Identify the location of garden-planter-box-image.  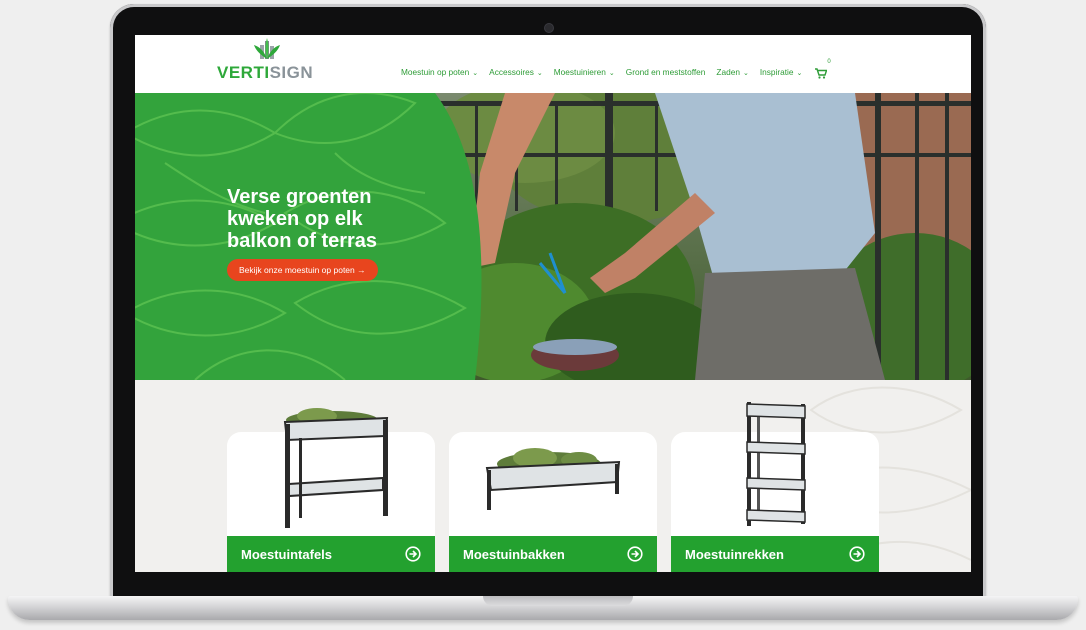
(553, 479).